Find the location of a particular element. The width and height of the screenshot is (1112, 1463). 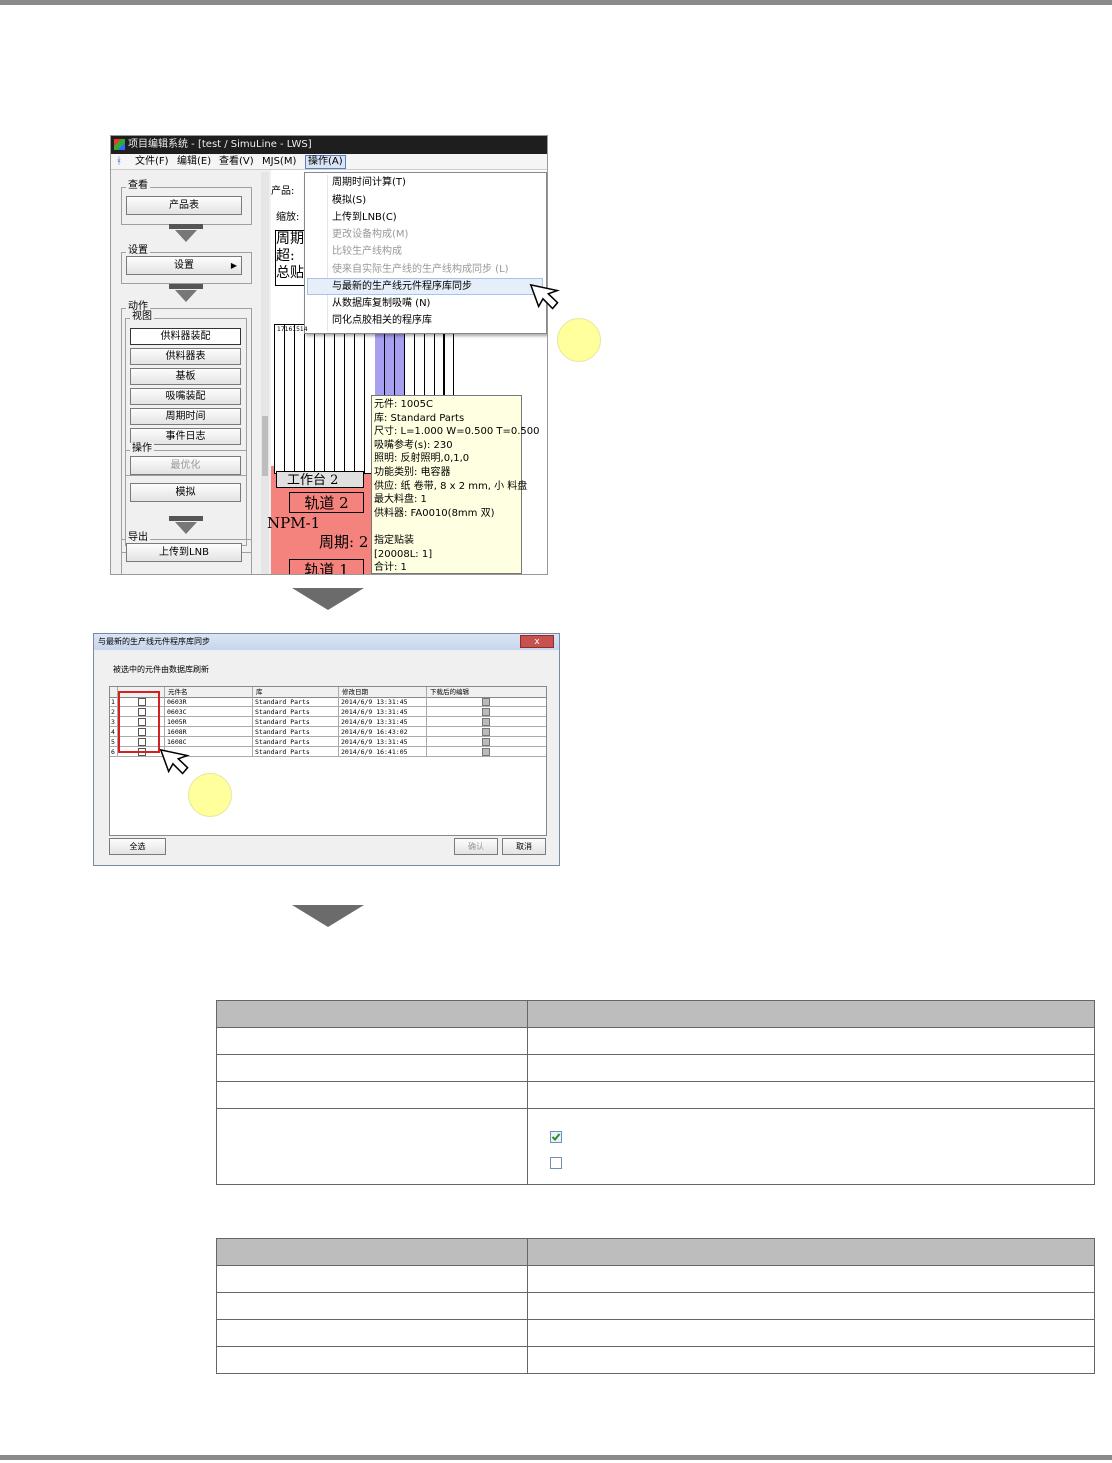

tooltip-line is located at coordinates (447, 527).